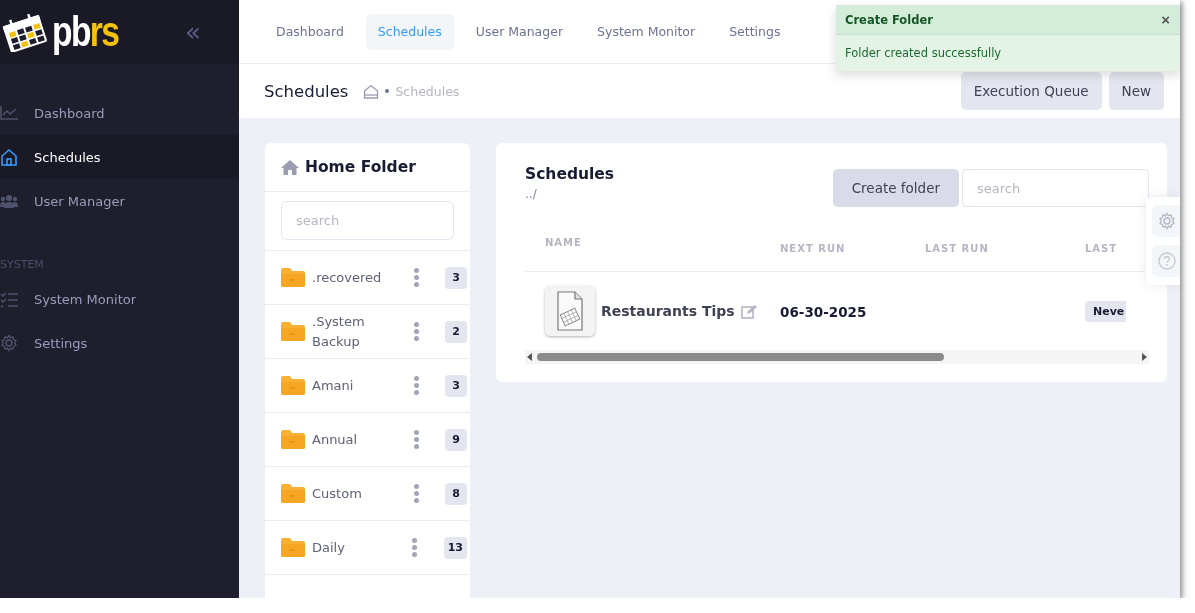 This screenshot has height=613, width=1195. Describe the element at coordinates (1031, 91) in the screenshot. I see `header-button: Execution Queue` at that location.